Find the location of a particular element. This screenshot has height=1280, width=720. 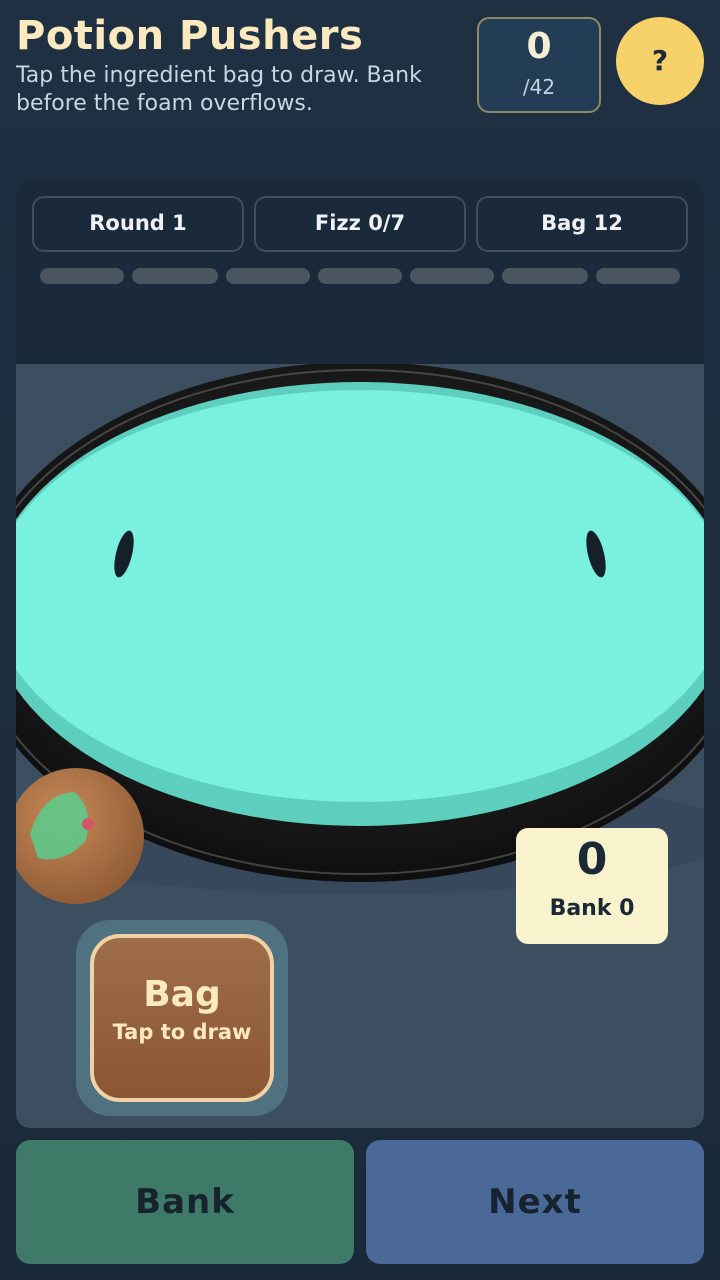

round-indicator: Round 1 is located at coordinates (138, 224).